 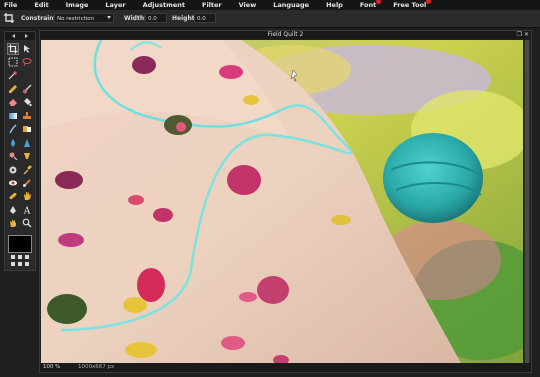 What do you see at coordinates (13, 143) in the screenshot?
I see `blur-icon` at bounding box center [13, 143].